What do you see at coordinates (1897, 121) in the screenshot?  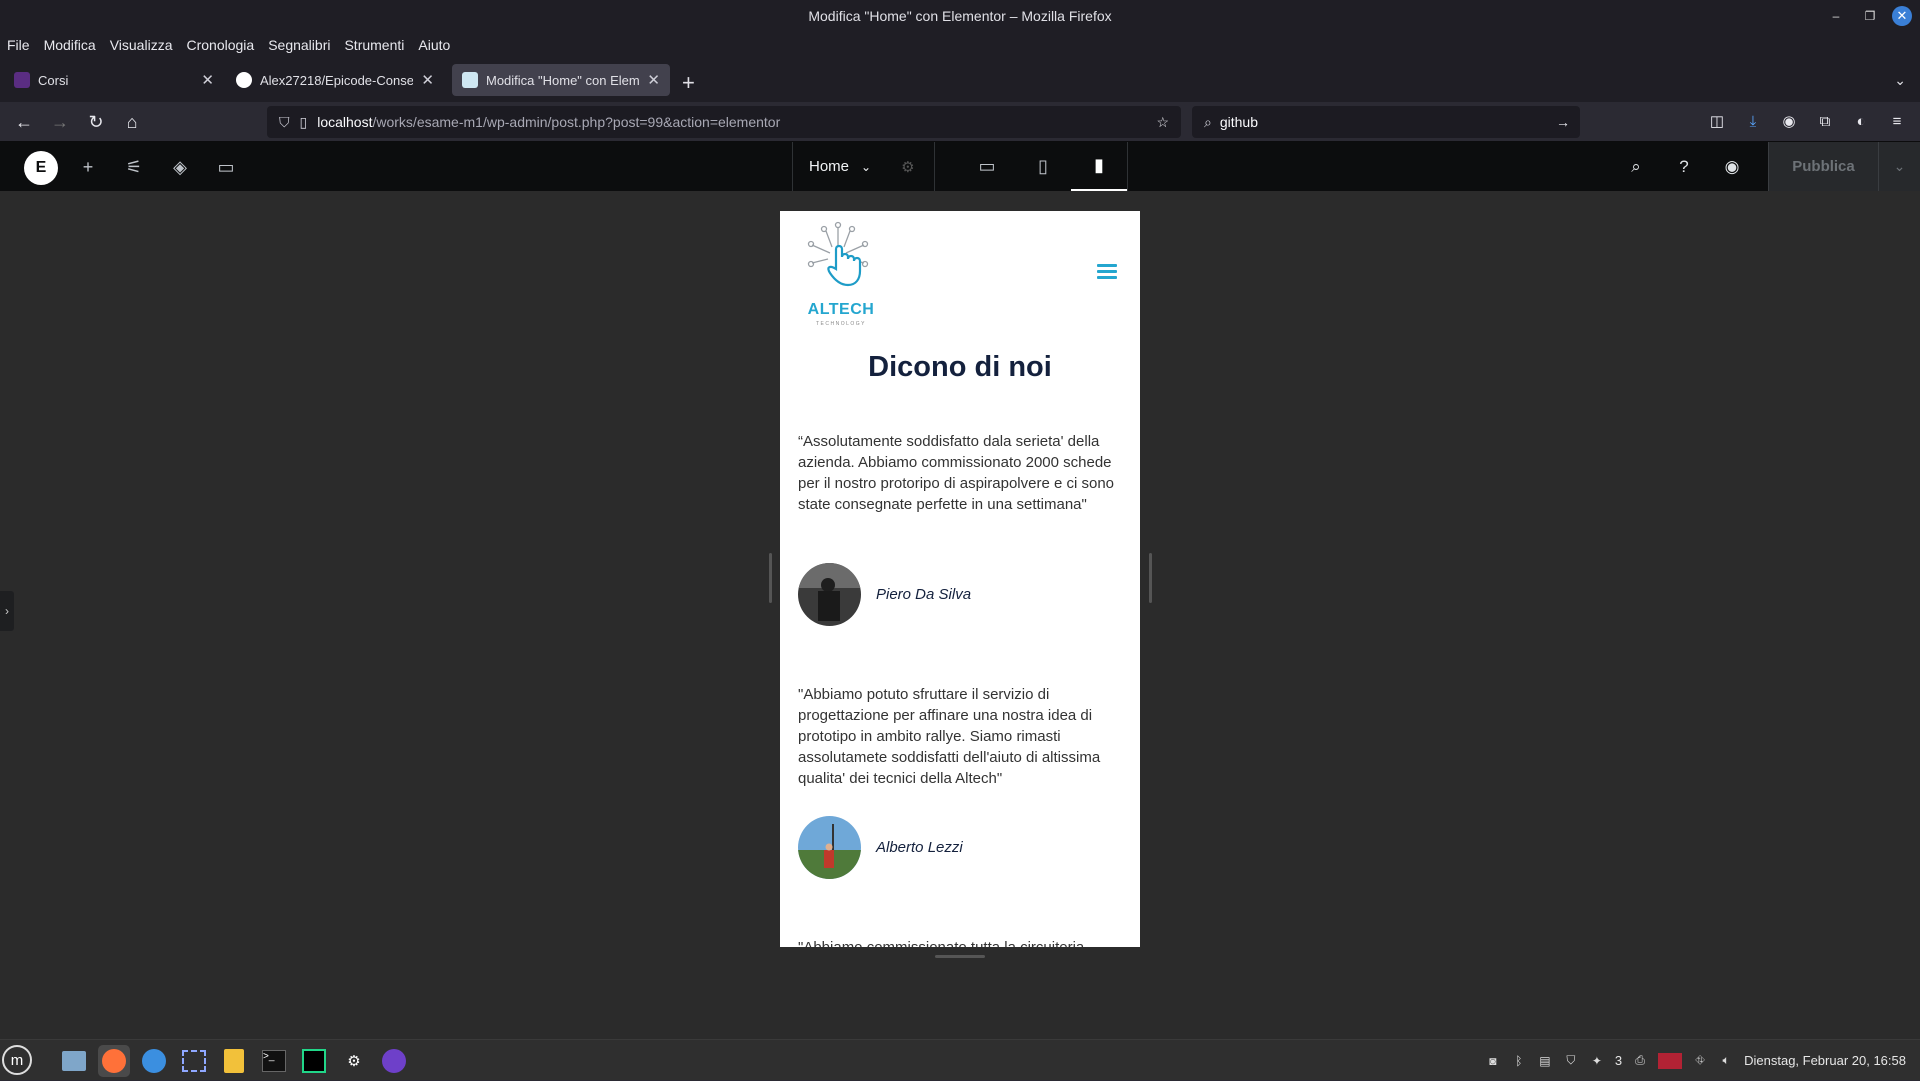 I see `app-menu-icon: ≡` at bounding box center [1897, 121].